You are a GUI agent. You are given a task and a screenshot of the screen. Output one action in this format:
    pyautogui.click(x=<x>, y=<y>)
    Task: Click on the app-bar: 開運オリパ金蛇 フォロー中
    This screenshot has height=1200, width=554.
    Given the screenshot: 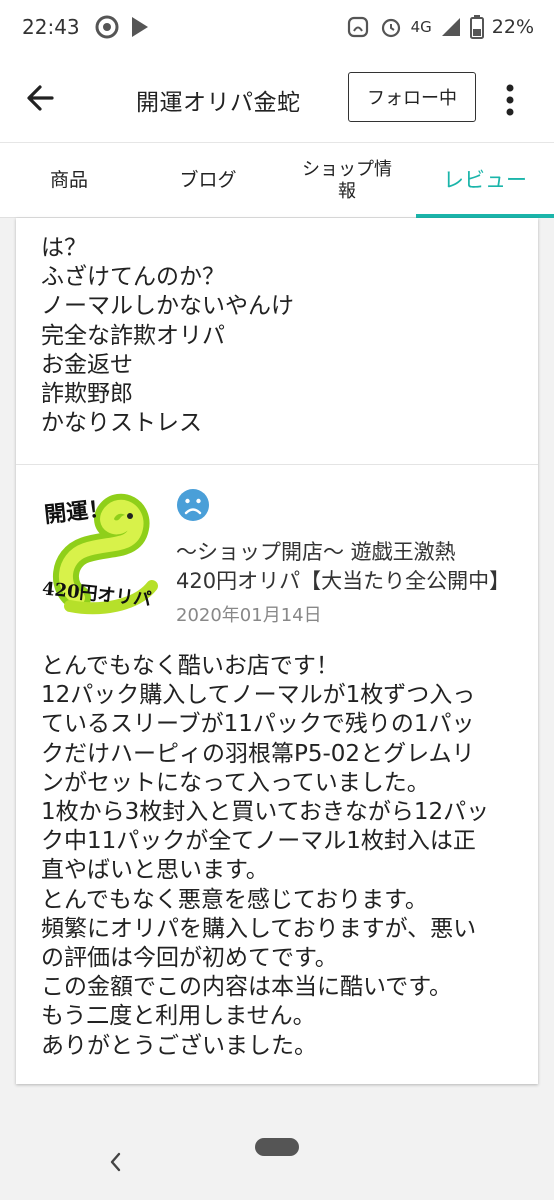 What is the action you would take?
    pyautogui.click(x=277, y=99)
    